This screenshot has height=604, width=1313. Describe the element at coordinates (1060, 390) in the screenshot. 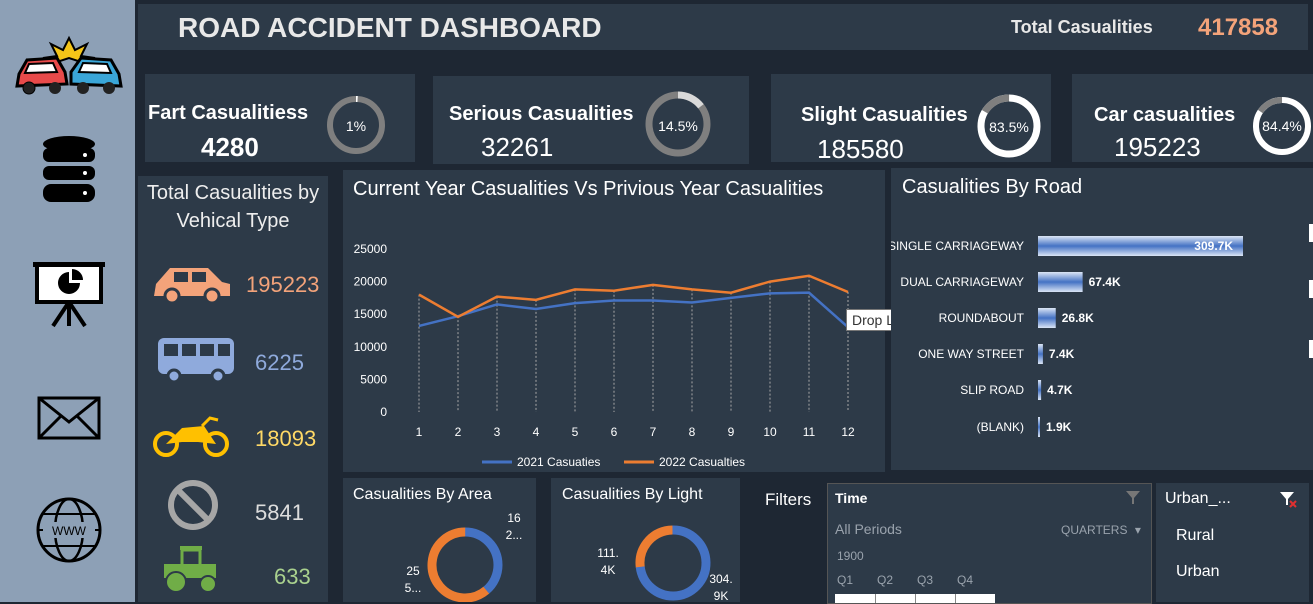

I see `road-bar-label: 4.7K` at that location.